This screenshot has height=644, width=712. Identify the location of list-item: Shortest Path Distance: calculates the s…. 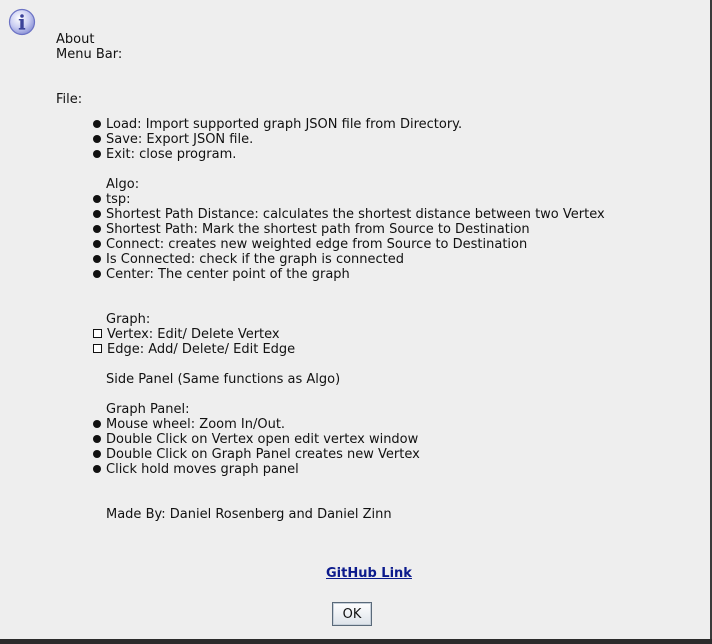
(349, 214).